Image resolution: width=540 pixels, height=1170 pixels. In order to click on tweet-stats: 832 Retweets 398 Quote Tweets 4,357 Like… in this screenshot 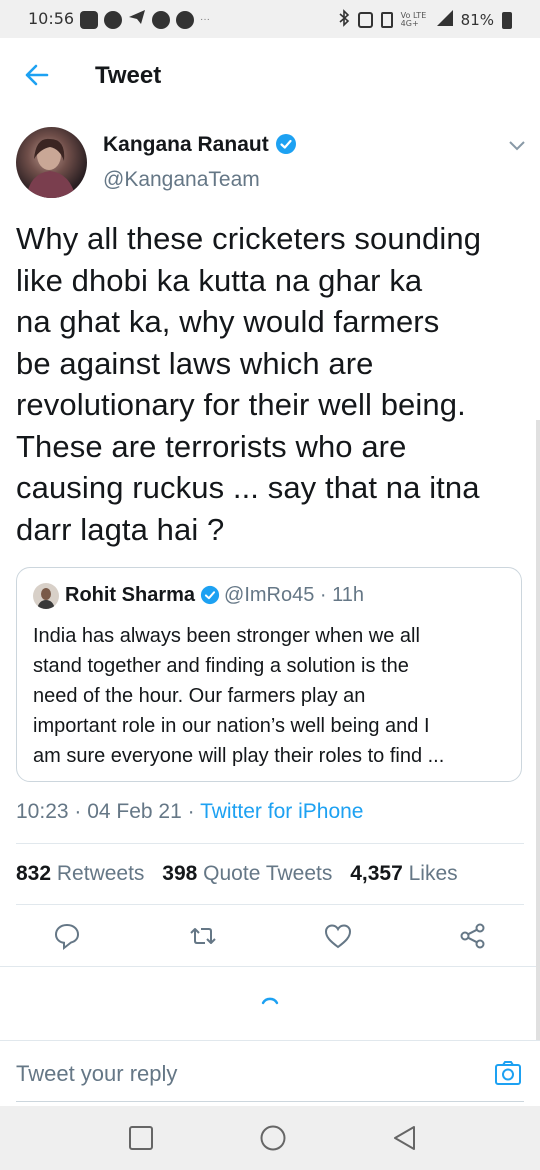, I will do `click(237, 874)`.